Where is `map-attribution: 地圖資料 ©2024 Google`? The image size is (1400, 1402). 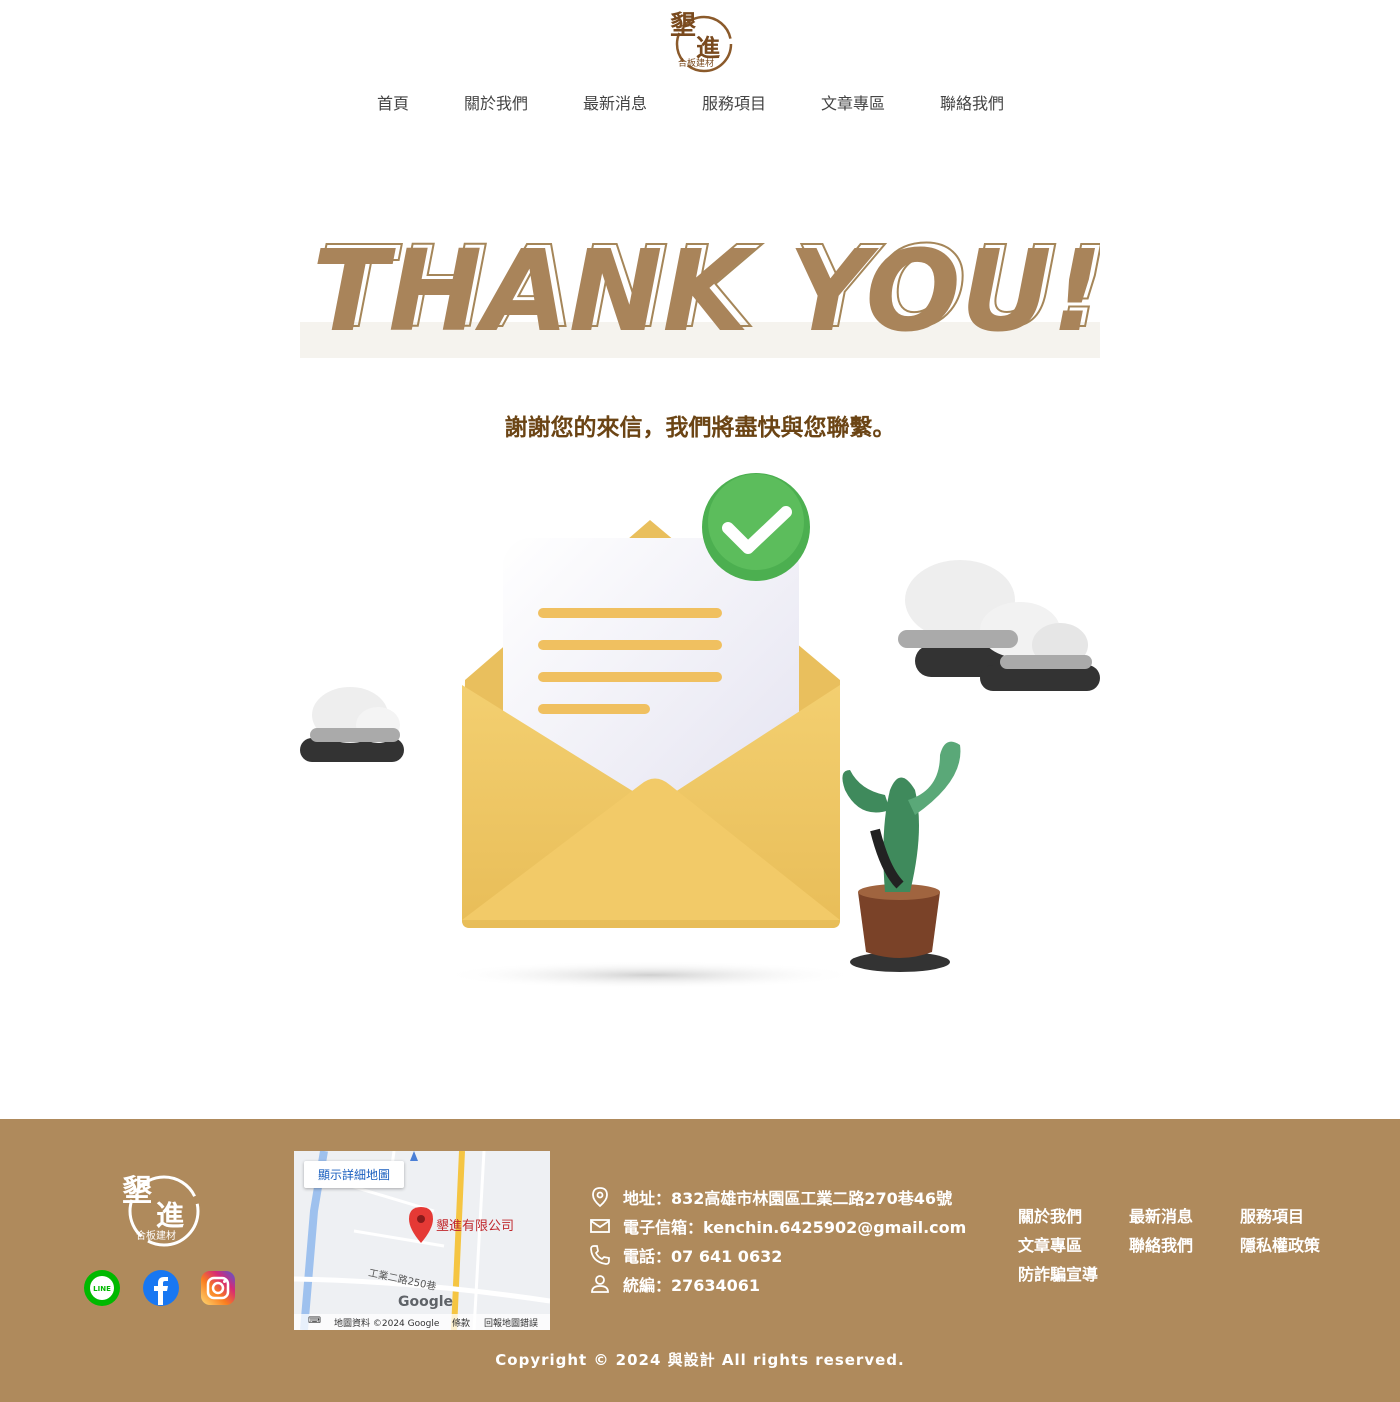
map-attribution: 地圖資料 ©2024 Google is located at coordinates (387, 1324).